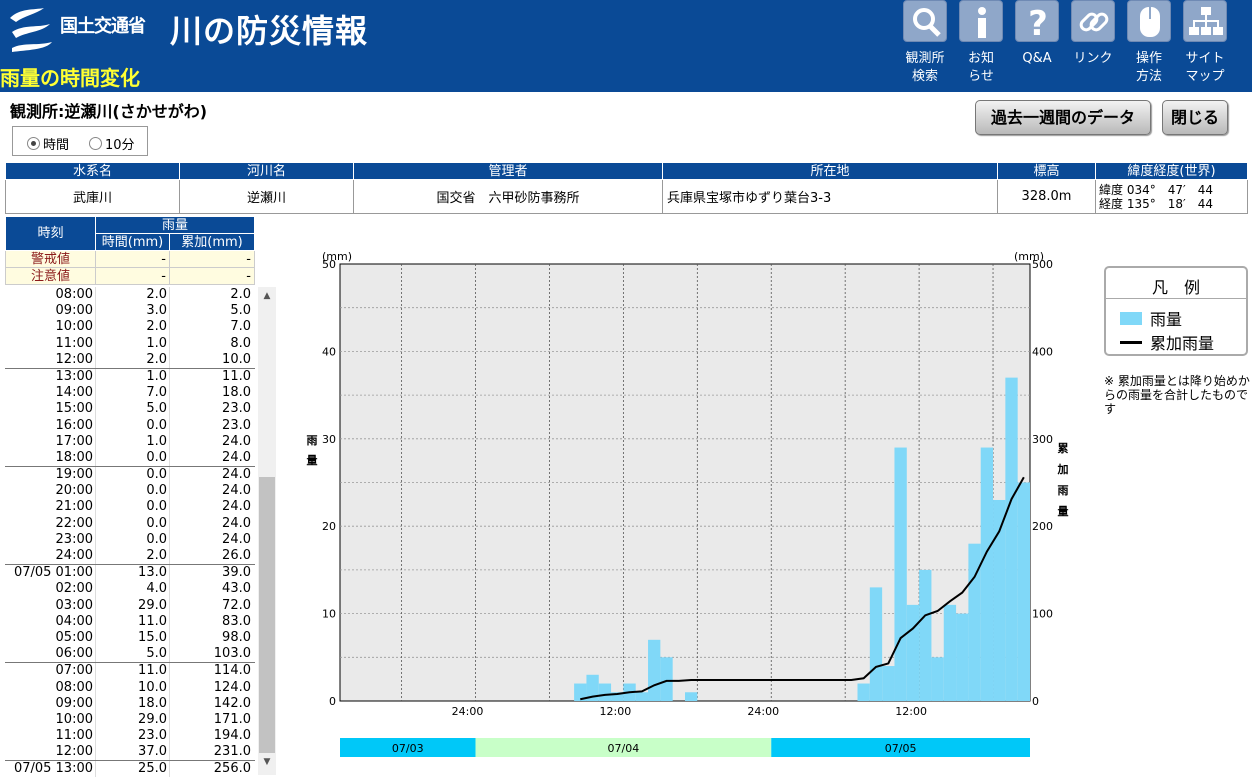 The height and width of the screenshot is (777, 1252). I want to click on nav-label: Q&A, so click(1037, 58).